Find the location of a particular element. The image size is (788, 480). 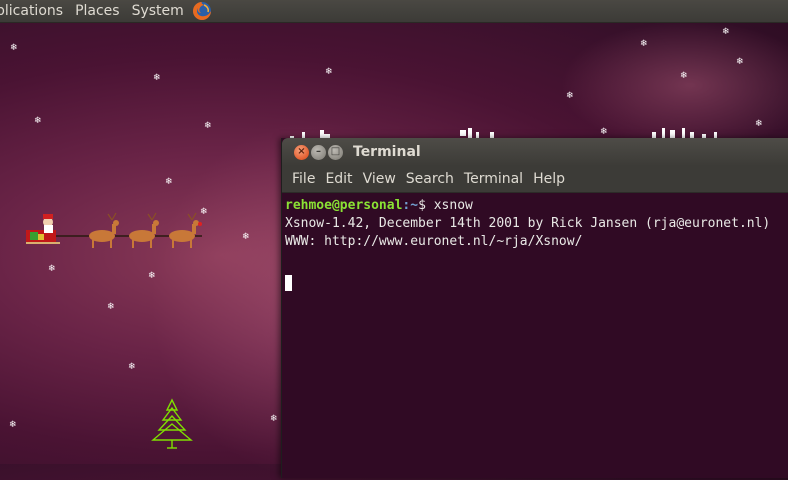

prompt-command: xsnow is located at coordinates (453, 205).